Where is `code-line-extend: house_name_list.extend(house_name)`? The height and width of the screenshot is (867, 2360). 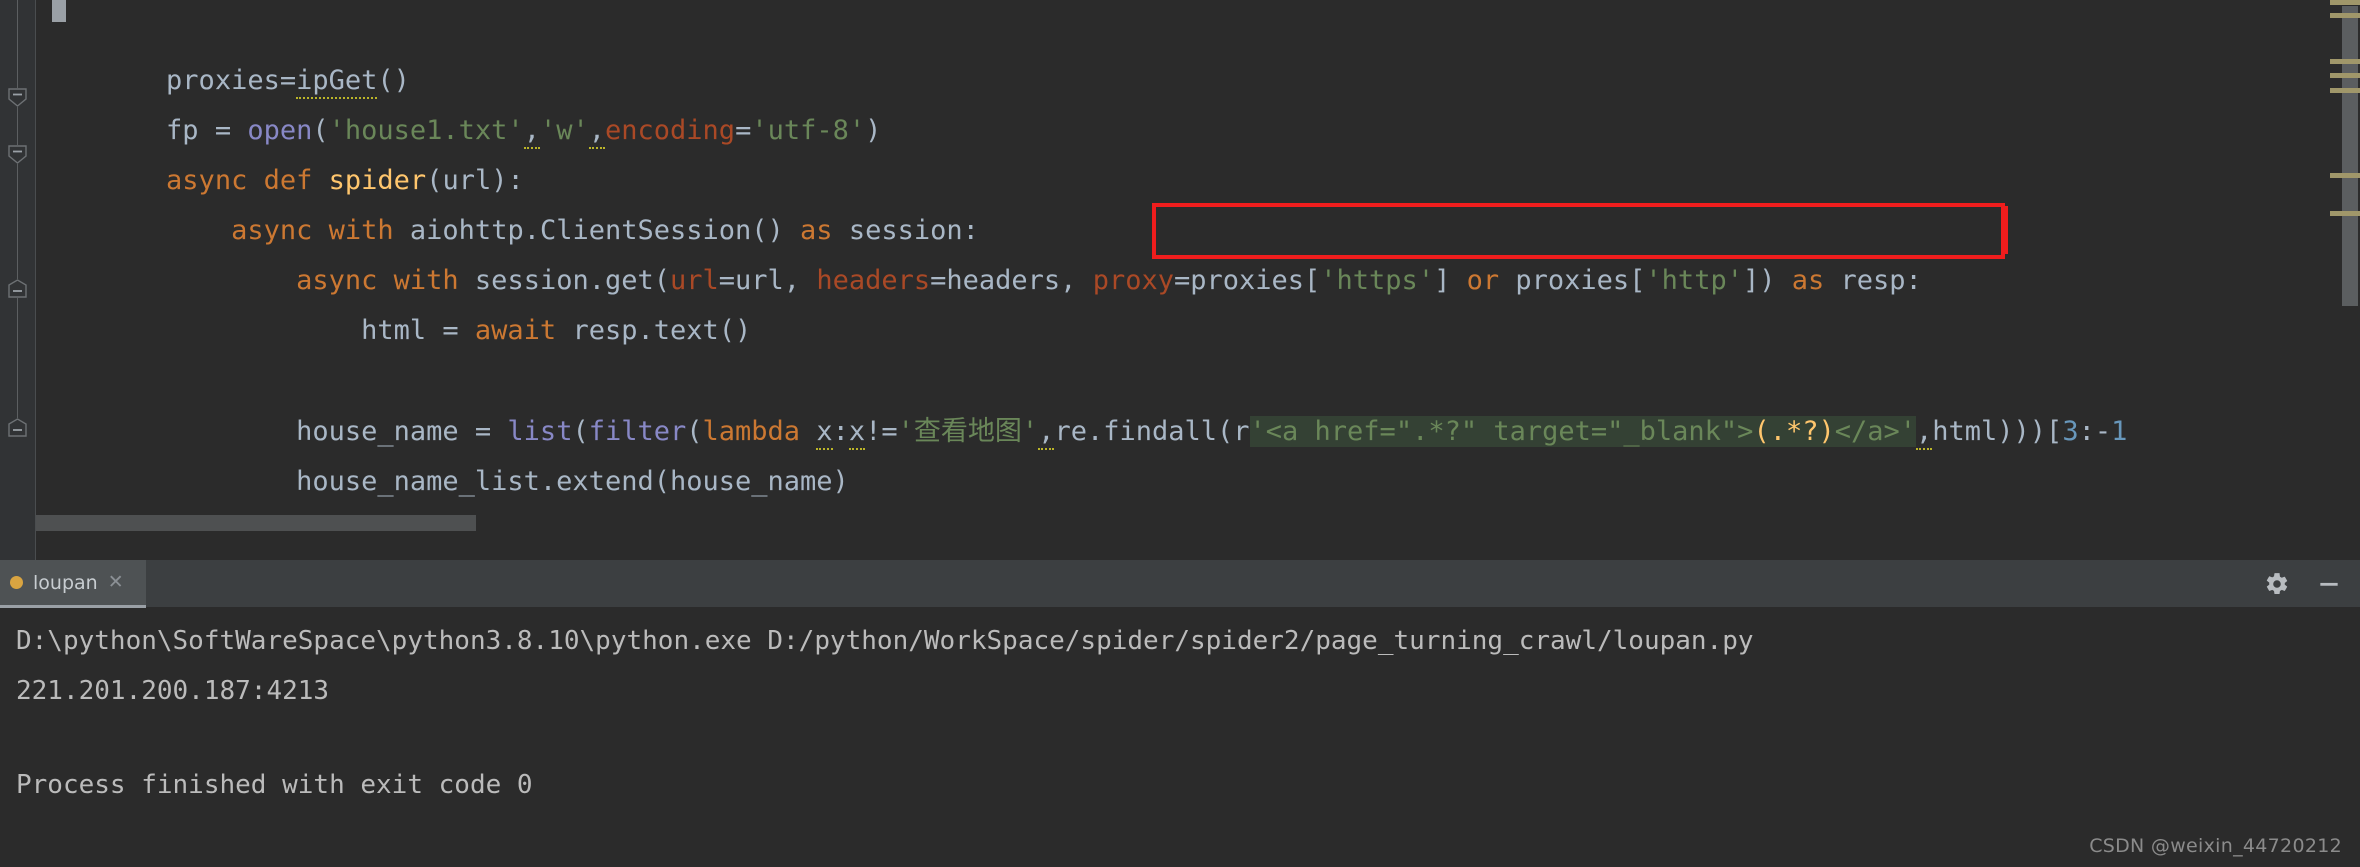
code-line-extend: house_name_list.extend(house_name) is located at coordinates (442, 482).